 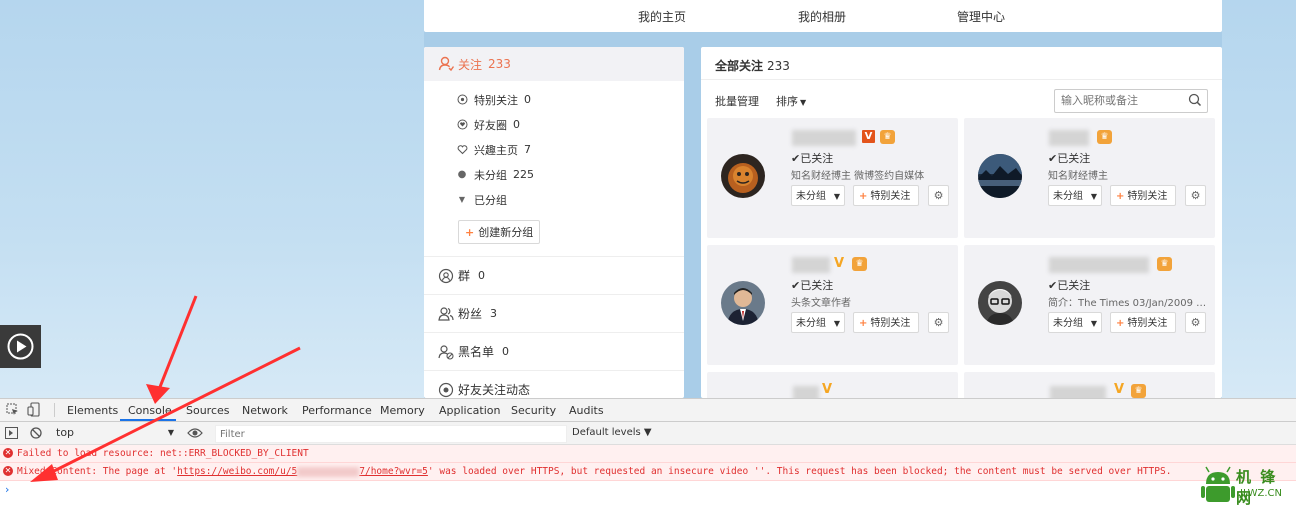 I want to click on sidebar-follow-header: 关注 233, so click(x=554, y=64).